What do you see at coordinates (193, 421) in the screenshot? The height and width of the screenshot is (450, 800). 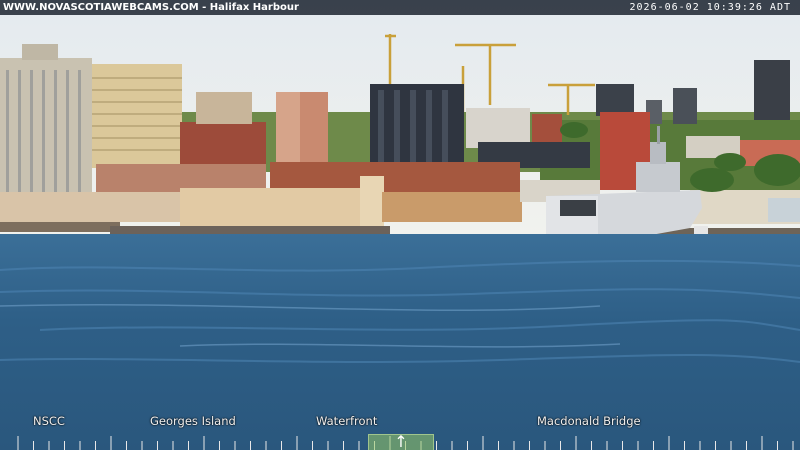 I see `view-label-georges-island: Georges Island` at bounding box center [193, 421].